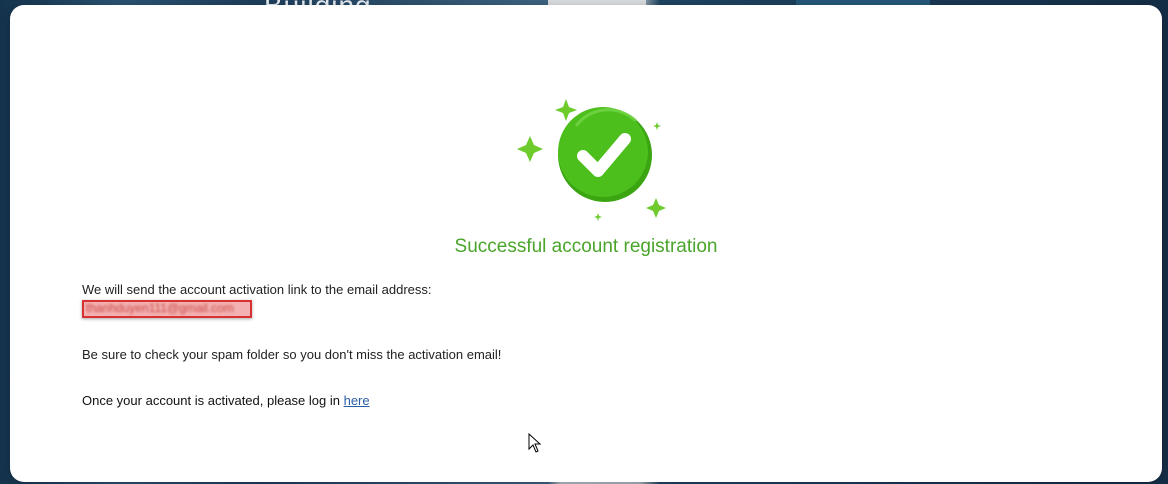 The width and height of the screenshot is (1168, 484). I want to click on email-address-redacted: thanhduyen111@gmail.com, so click(167, 309).